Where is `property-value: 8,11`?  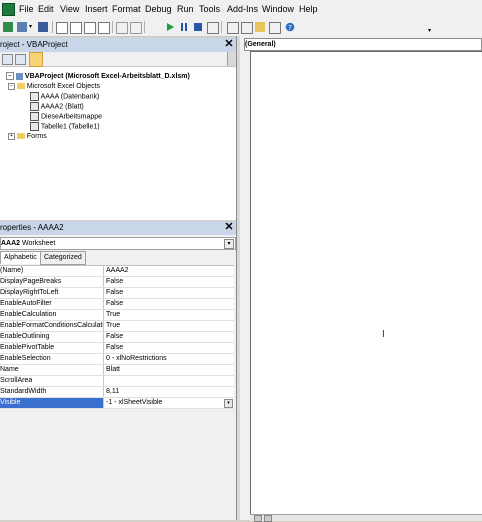 property-value: 8,11 is located at coordinates (169, 392).